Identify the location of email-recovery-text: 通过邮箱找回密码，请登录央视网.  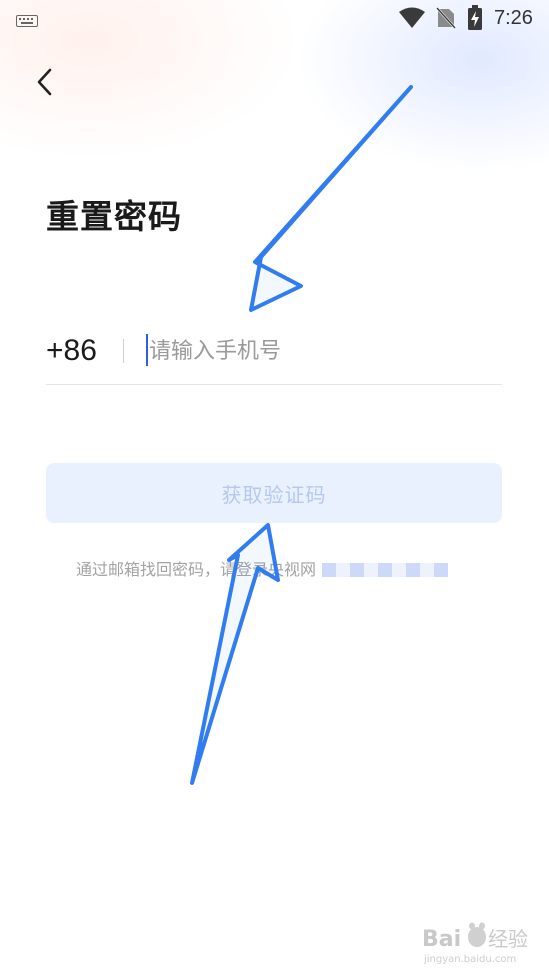
(196, 569).